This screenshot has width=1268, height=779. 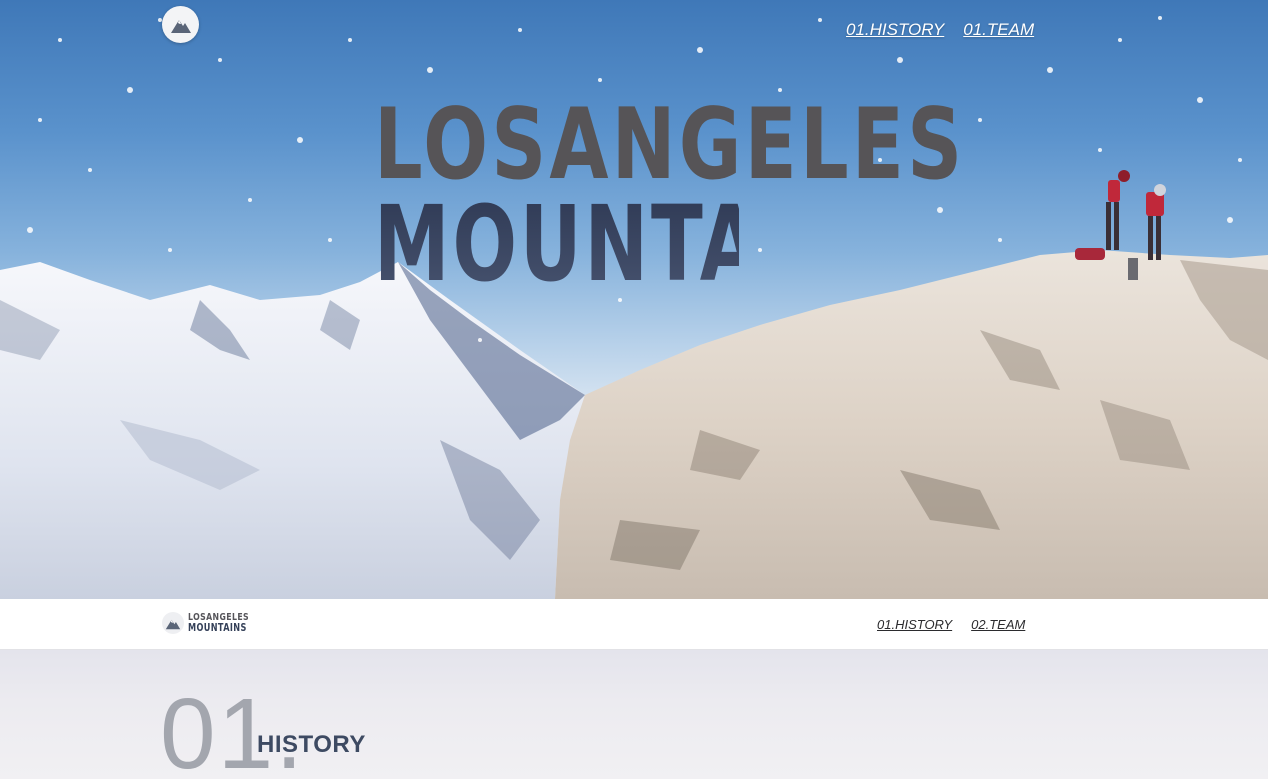 I want to click on hero-title-line2: MOUNTAINS, so click(x=645, y=244).